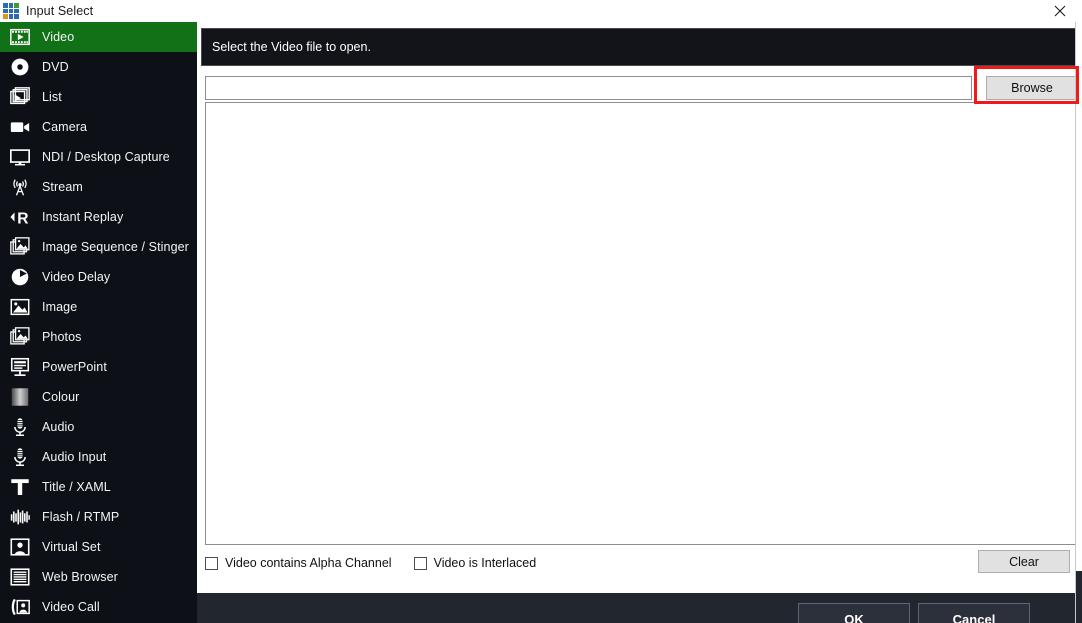 The width and height of the screenshot is (1082, 623). Describe the element at coordinates (58, 37) in the screenshot. I see `sidebar-item-label: Video` at that location.